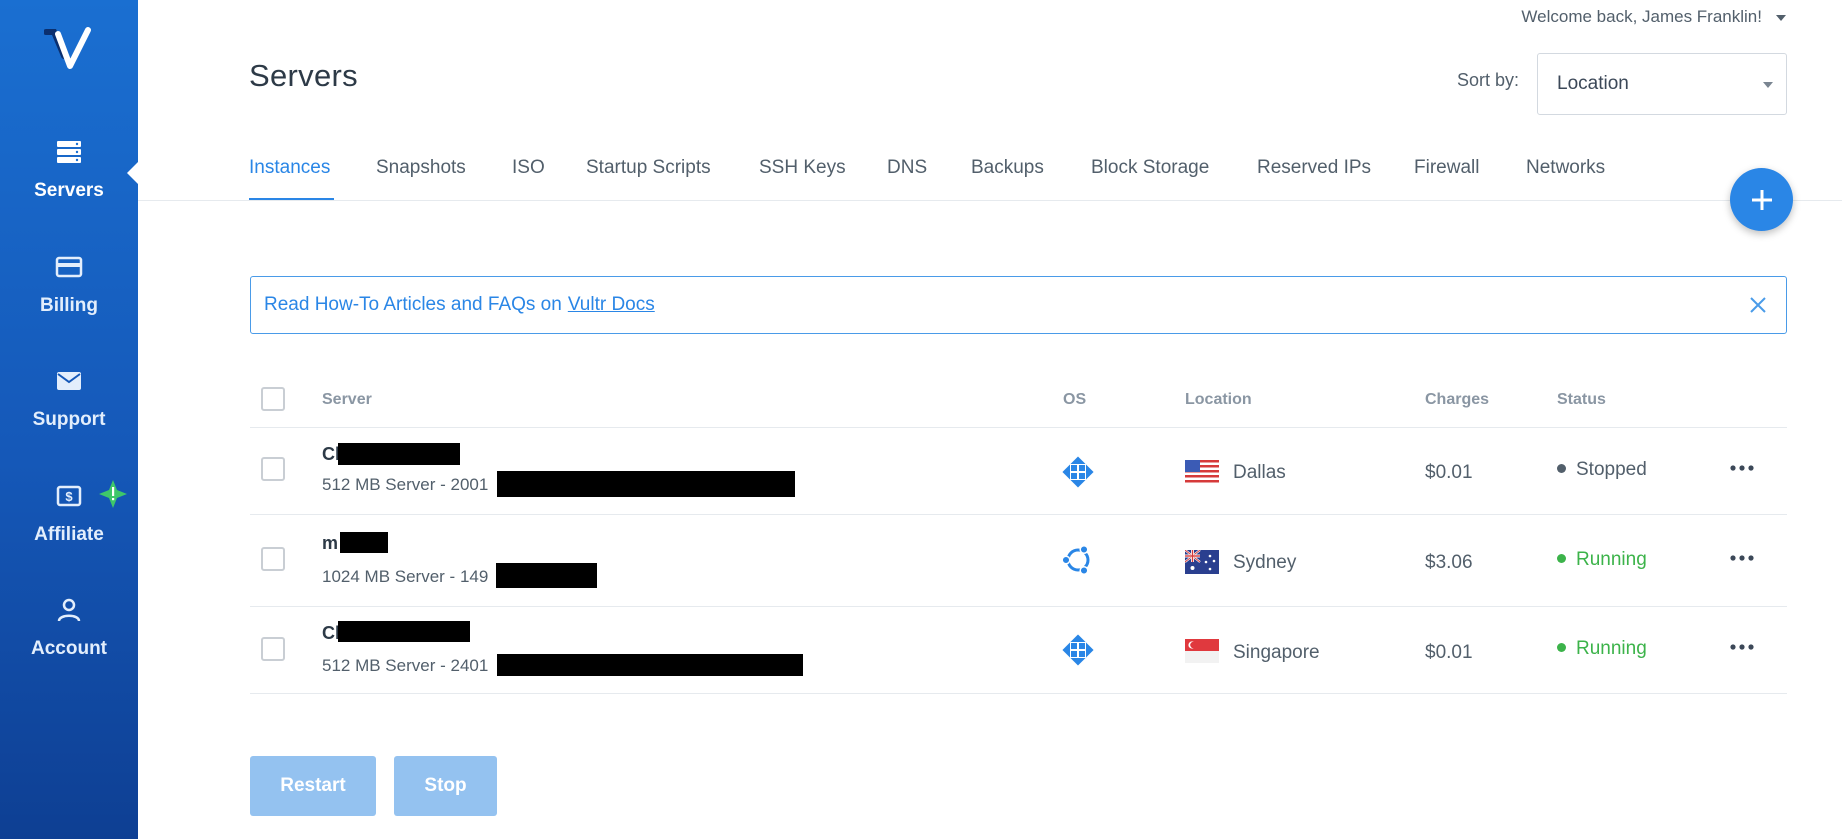 Image resolution: width=1842 pixels, height=839 pixels. Describe the element at coordinates (1202, 562) in the screenshot. I see `au-flag` at that location.